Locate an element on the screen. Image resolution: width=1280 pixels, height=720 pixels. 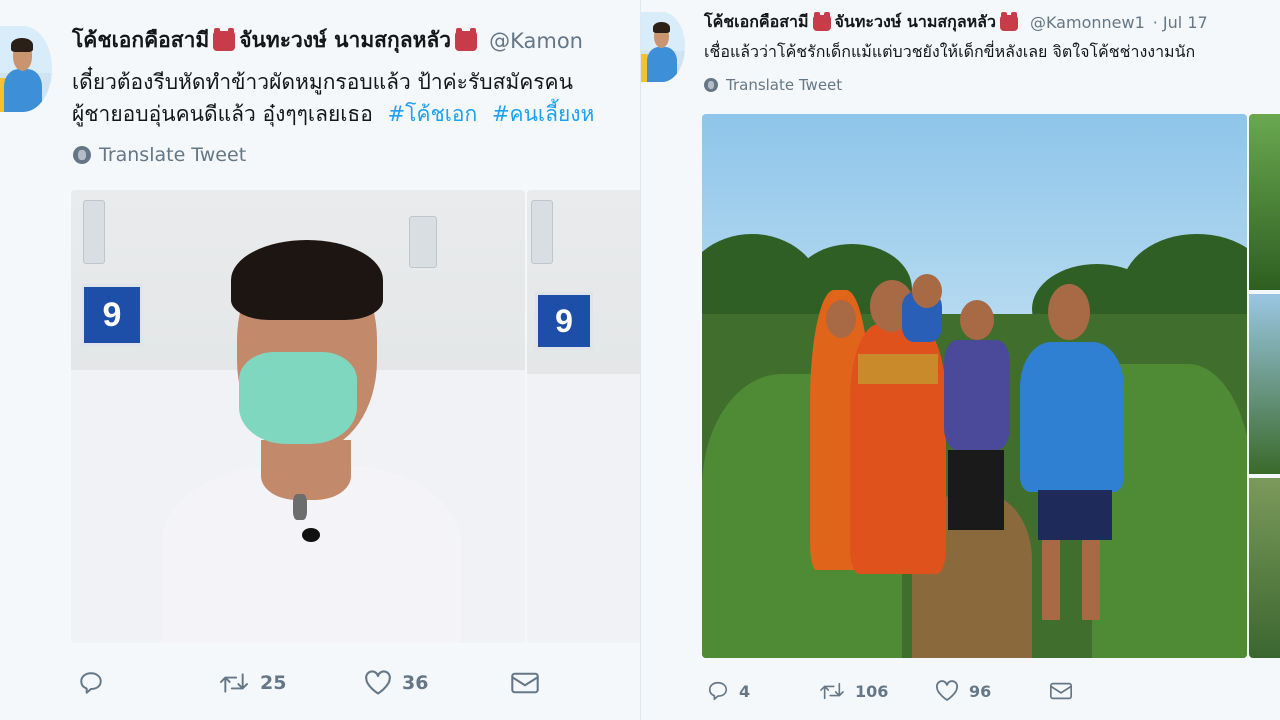
retweet-count: 25 is located at coordinates (273, 683).